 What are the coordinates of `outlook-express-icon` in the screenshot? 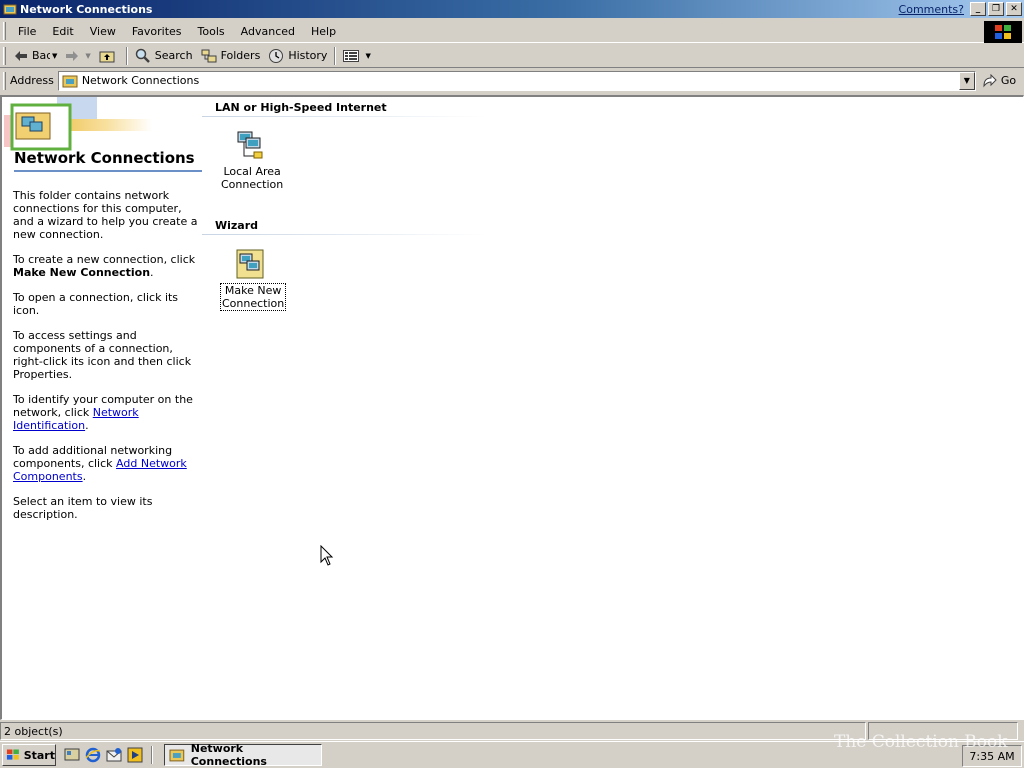 It's located at (114, 755).